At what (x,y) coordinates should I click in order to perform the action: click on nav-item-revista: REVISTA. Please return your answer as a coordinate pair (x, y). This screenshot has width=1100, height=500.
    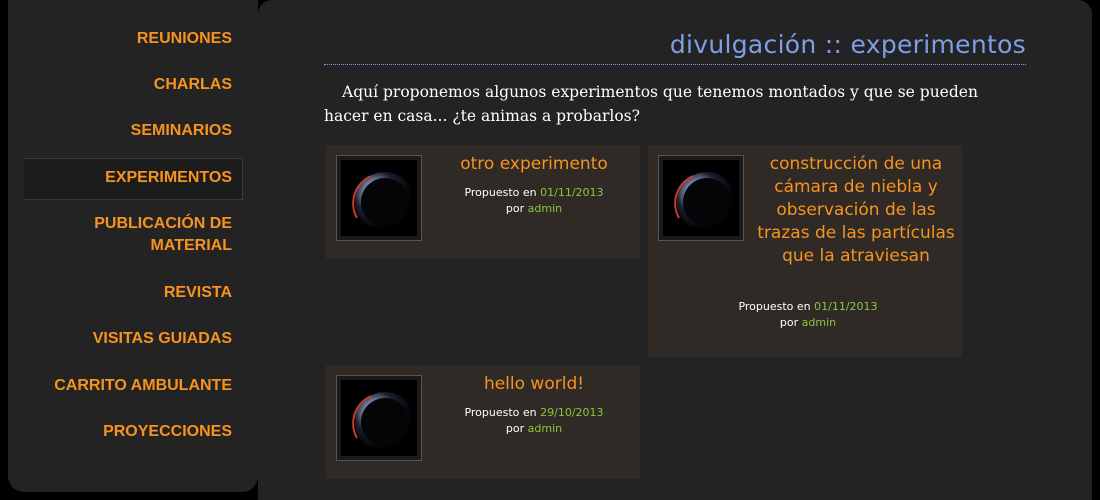
    Looking at the image, I should click on (198, 293).